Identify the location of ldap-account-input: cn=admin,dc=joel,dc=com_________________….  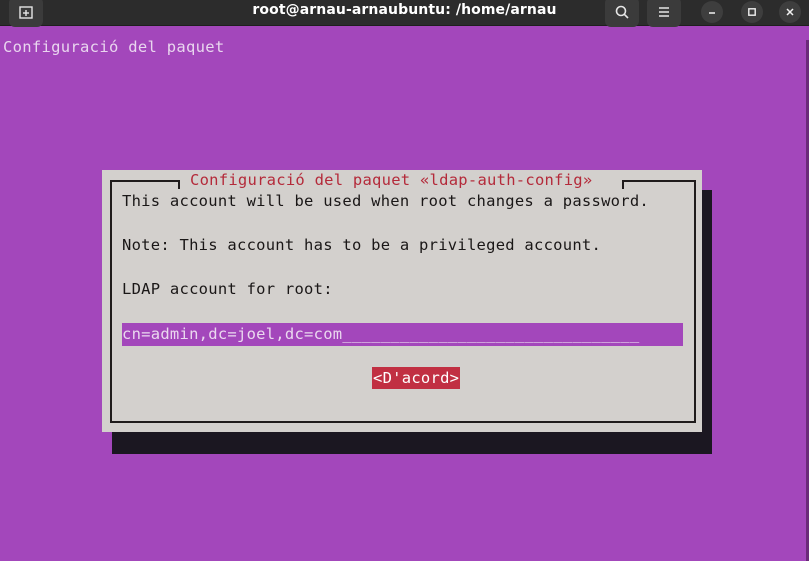
(402, 334).